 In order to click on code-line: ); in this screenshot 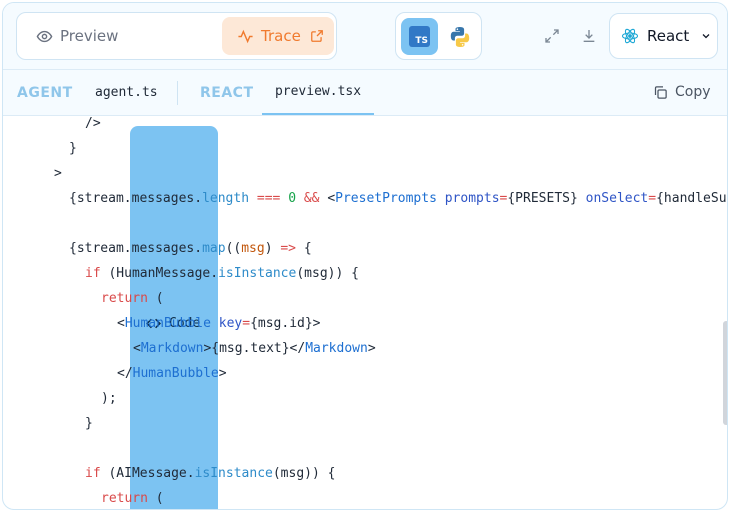, I will do `click(109, 401)`.